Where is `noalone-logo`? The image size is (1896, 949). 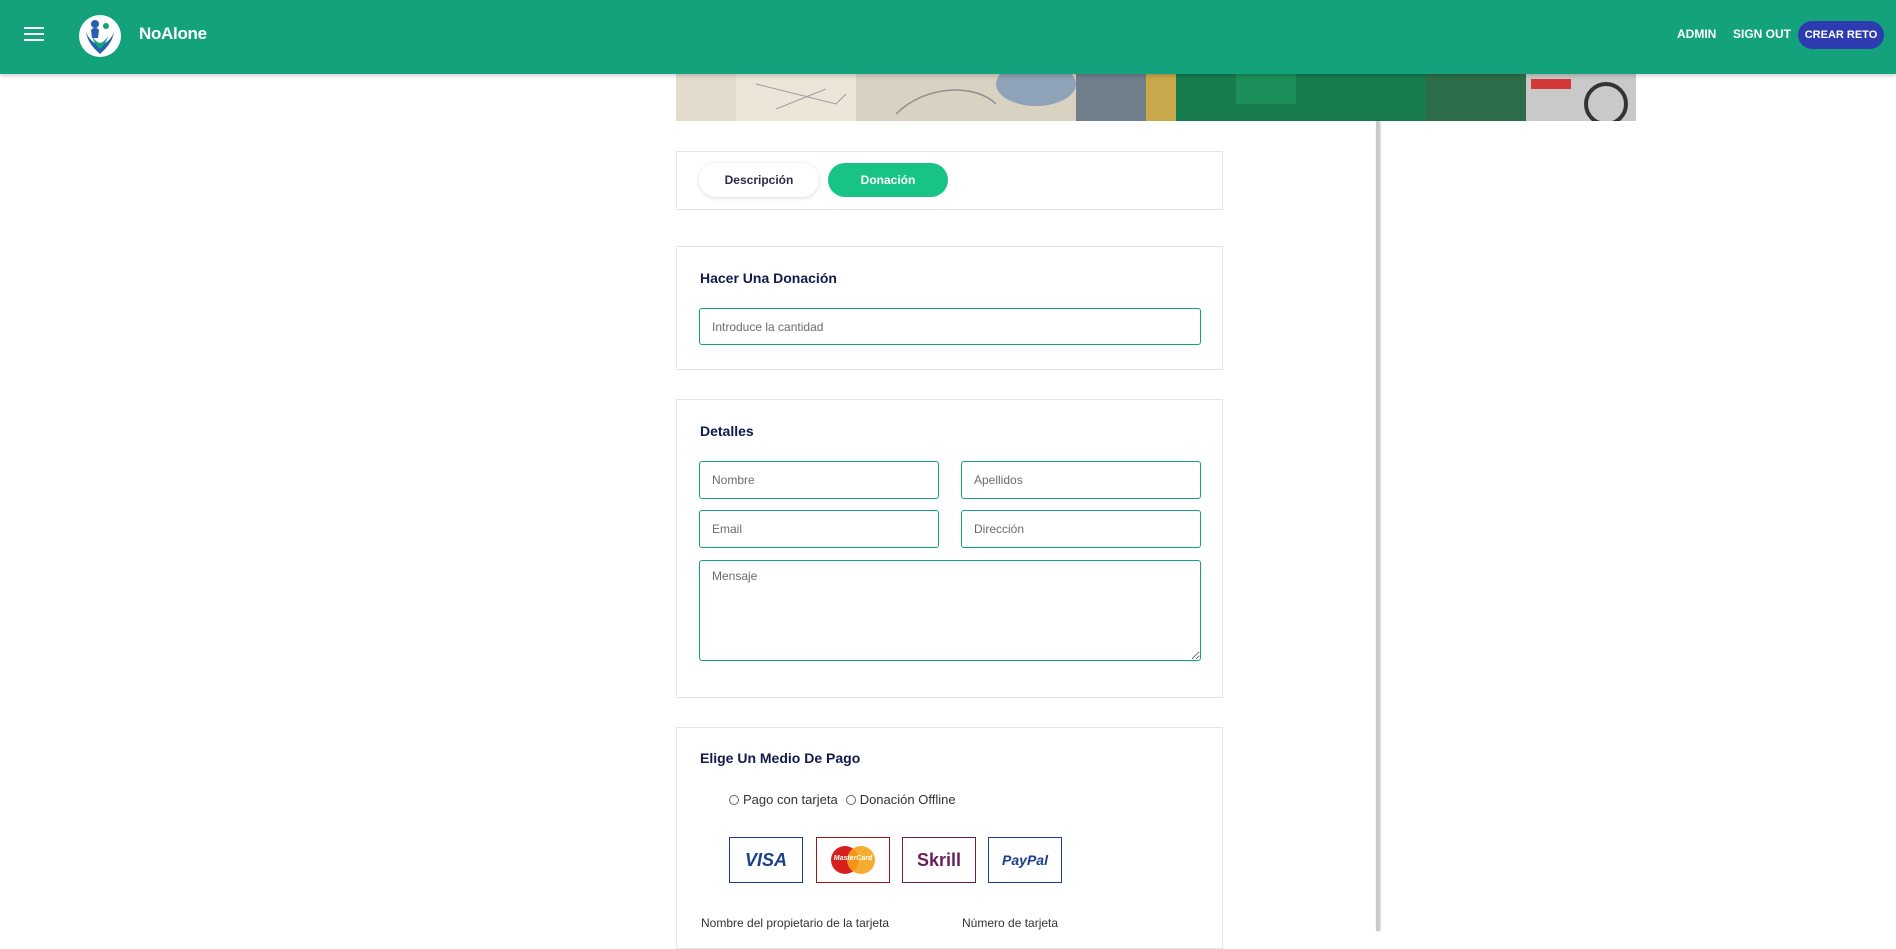 noalone-logo is located at coordinates (100, 36).